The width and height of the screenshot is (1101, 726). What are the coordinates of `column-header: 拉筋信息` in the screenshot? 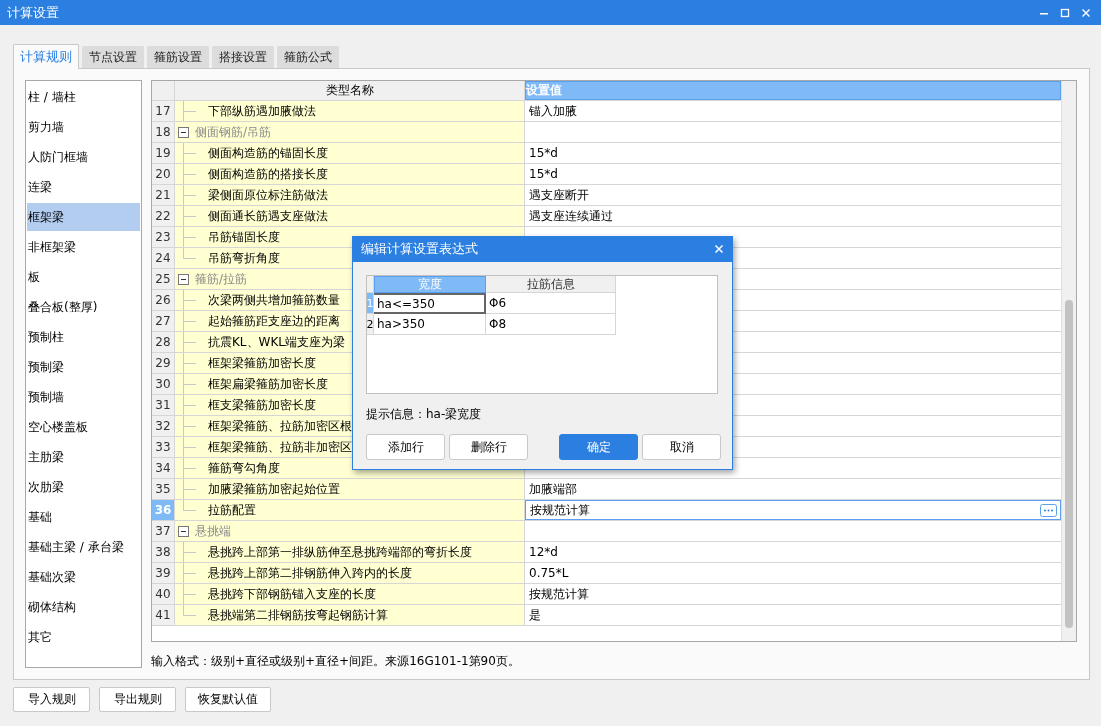 It's located at (551, 284).